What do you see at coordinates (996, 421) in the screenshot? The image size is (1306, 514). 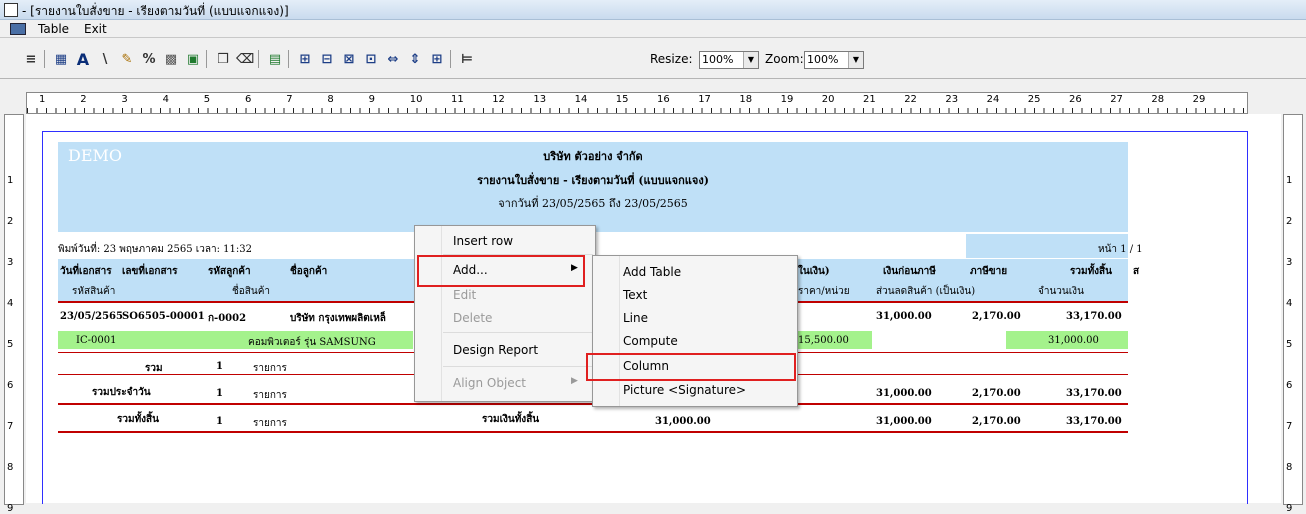 I see `sum3-tax: 2,170.00` at bounding box center [996, 421].